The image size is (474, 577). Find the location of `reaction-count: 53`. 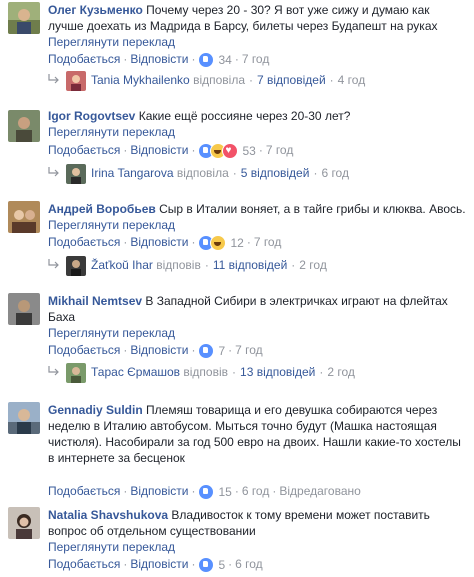

reaction-count: 53 is located at coordinates (249, 150).